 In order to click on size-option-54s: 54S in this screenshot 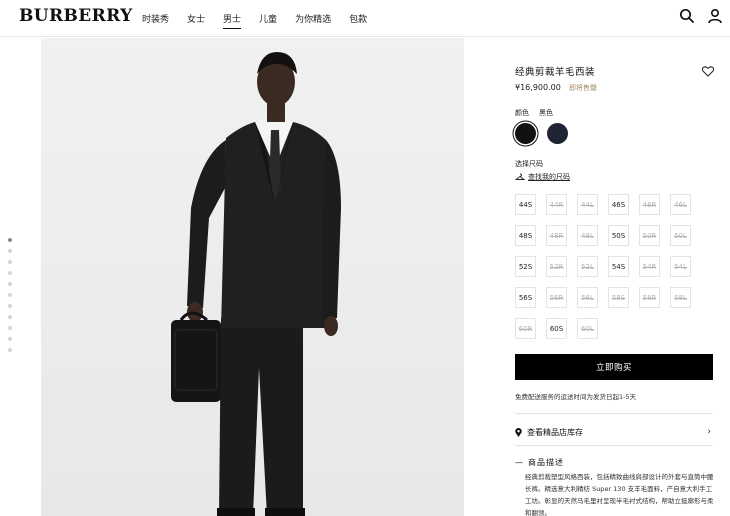, I will do `click(618, 266)`.